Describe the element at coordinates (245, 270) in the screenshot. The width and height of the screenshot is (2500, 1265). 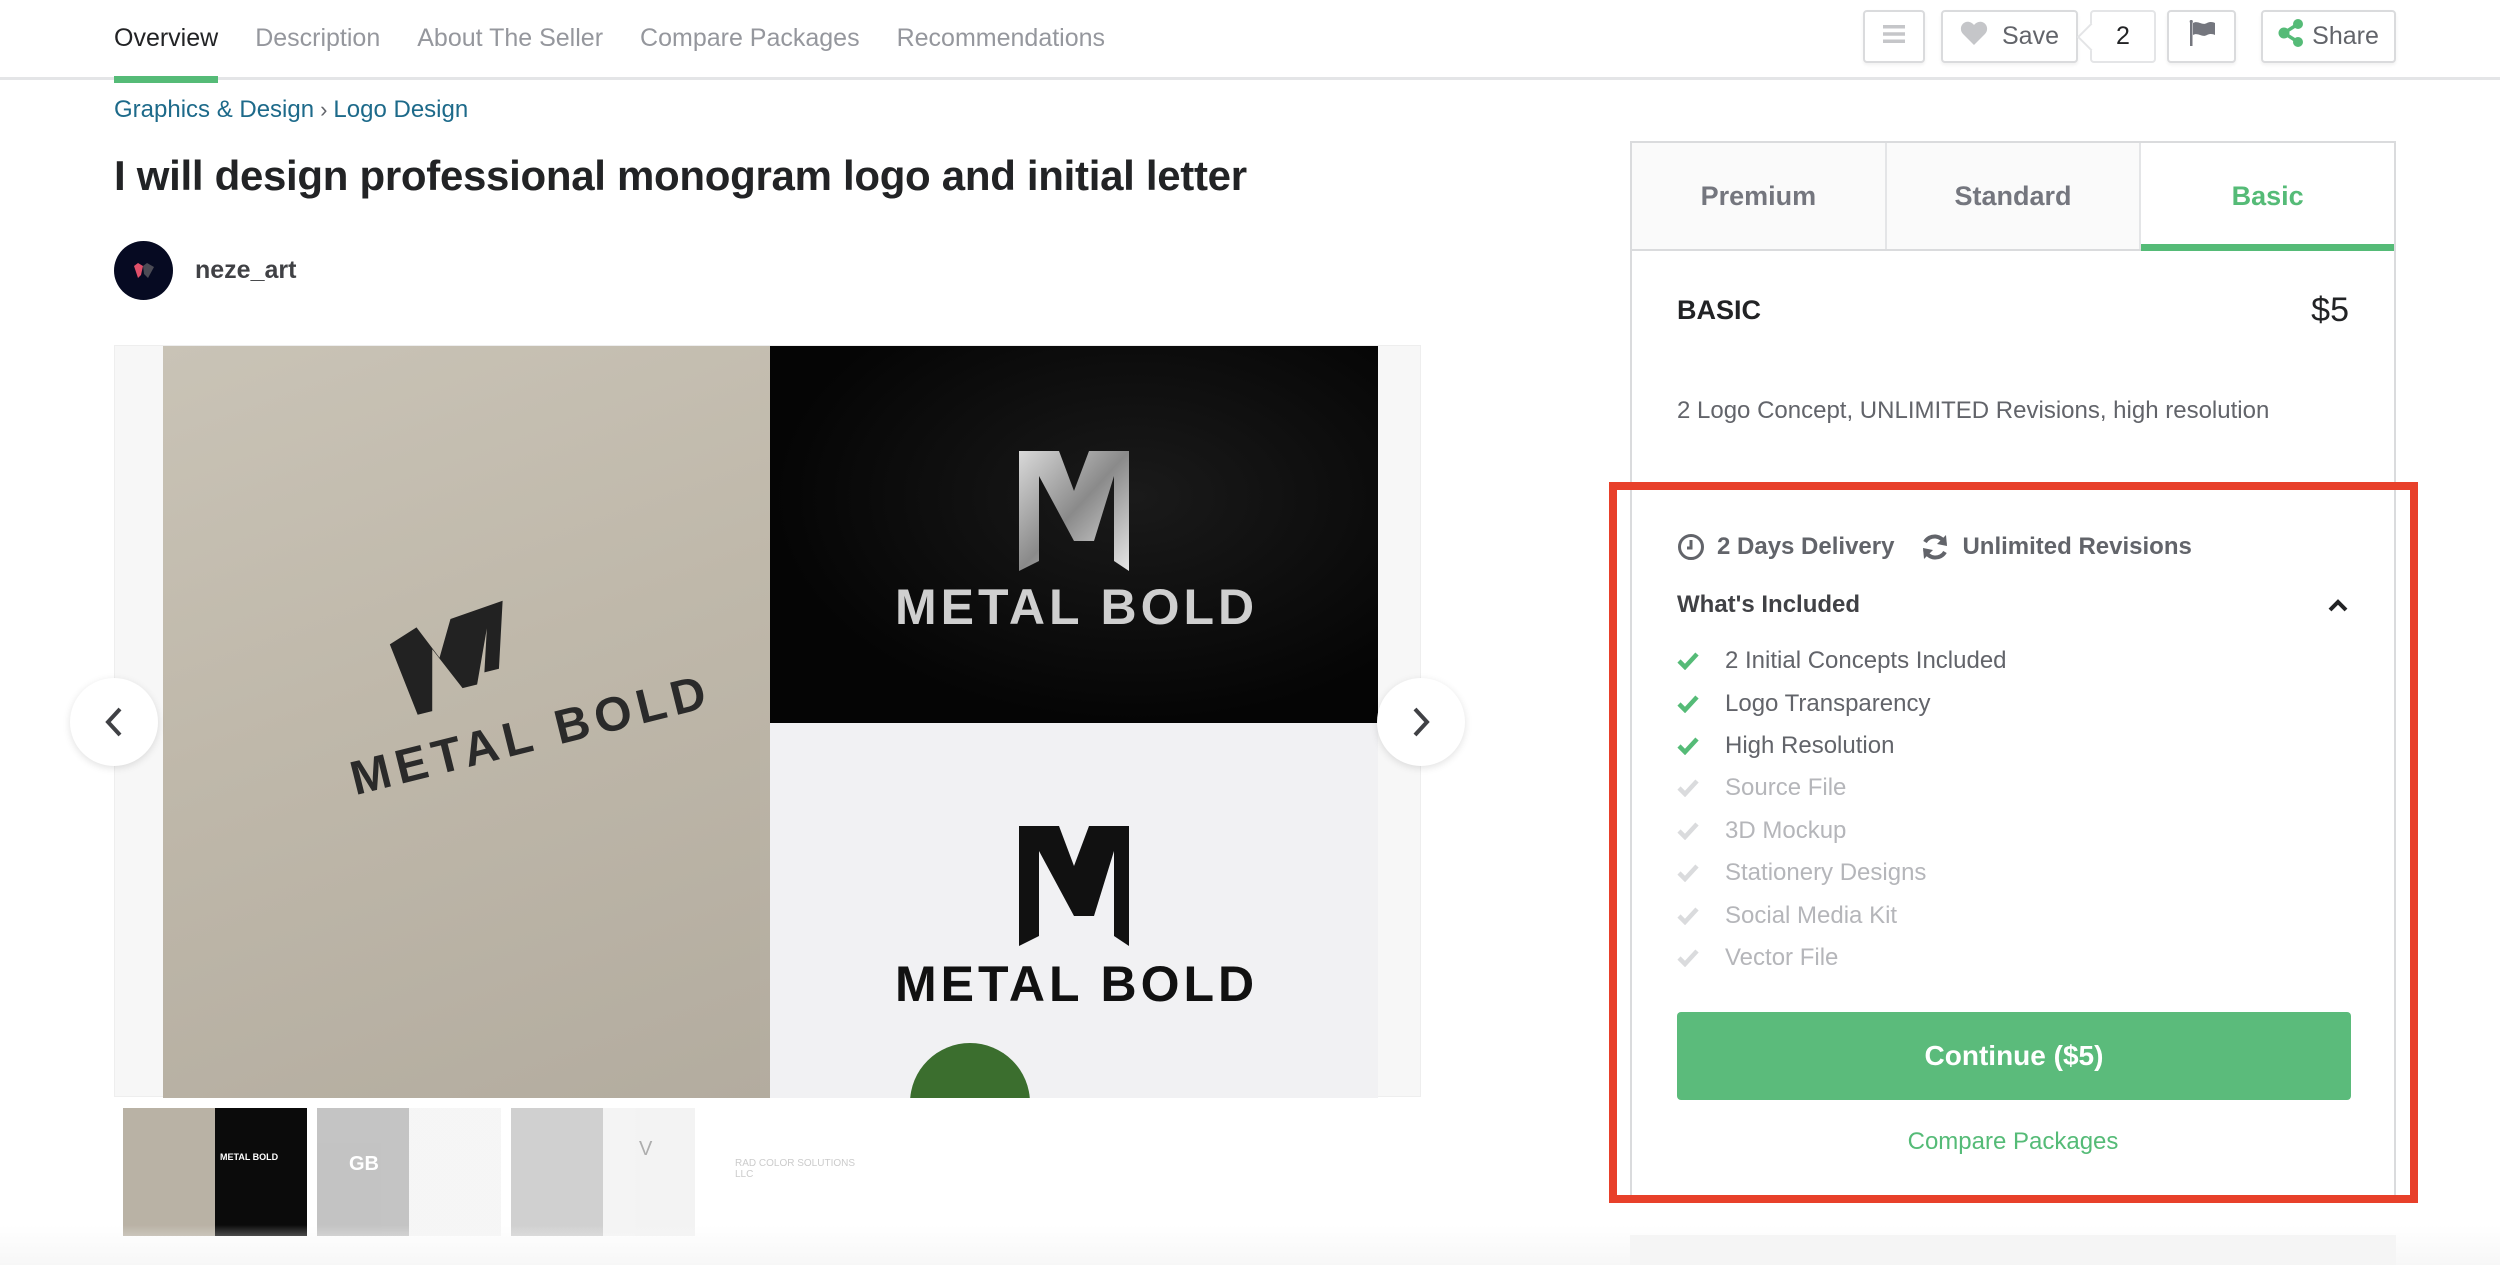
I see `seller-username: neze_art` at that location.